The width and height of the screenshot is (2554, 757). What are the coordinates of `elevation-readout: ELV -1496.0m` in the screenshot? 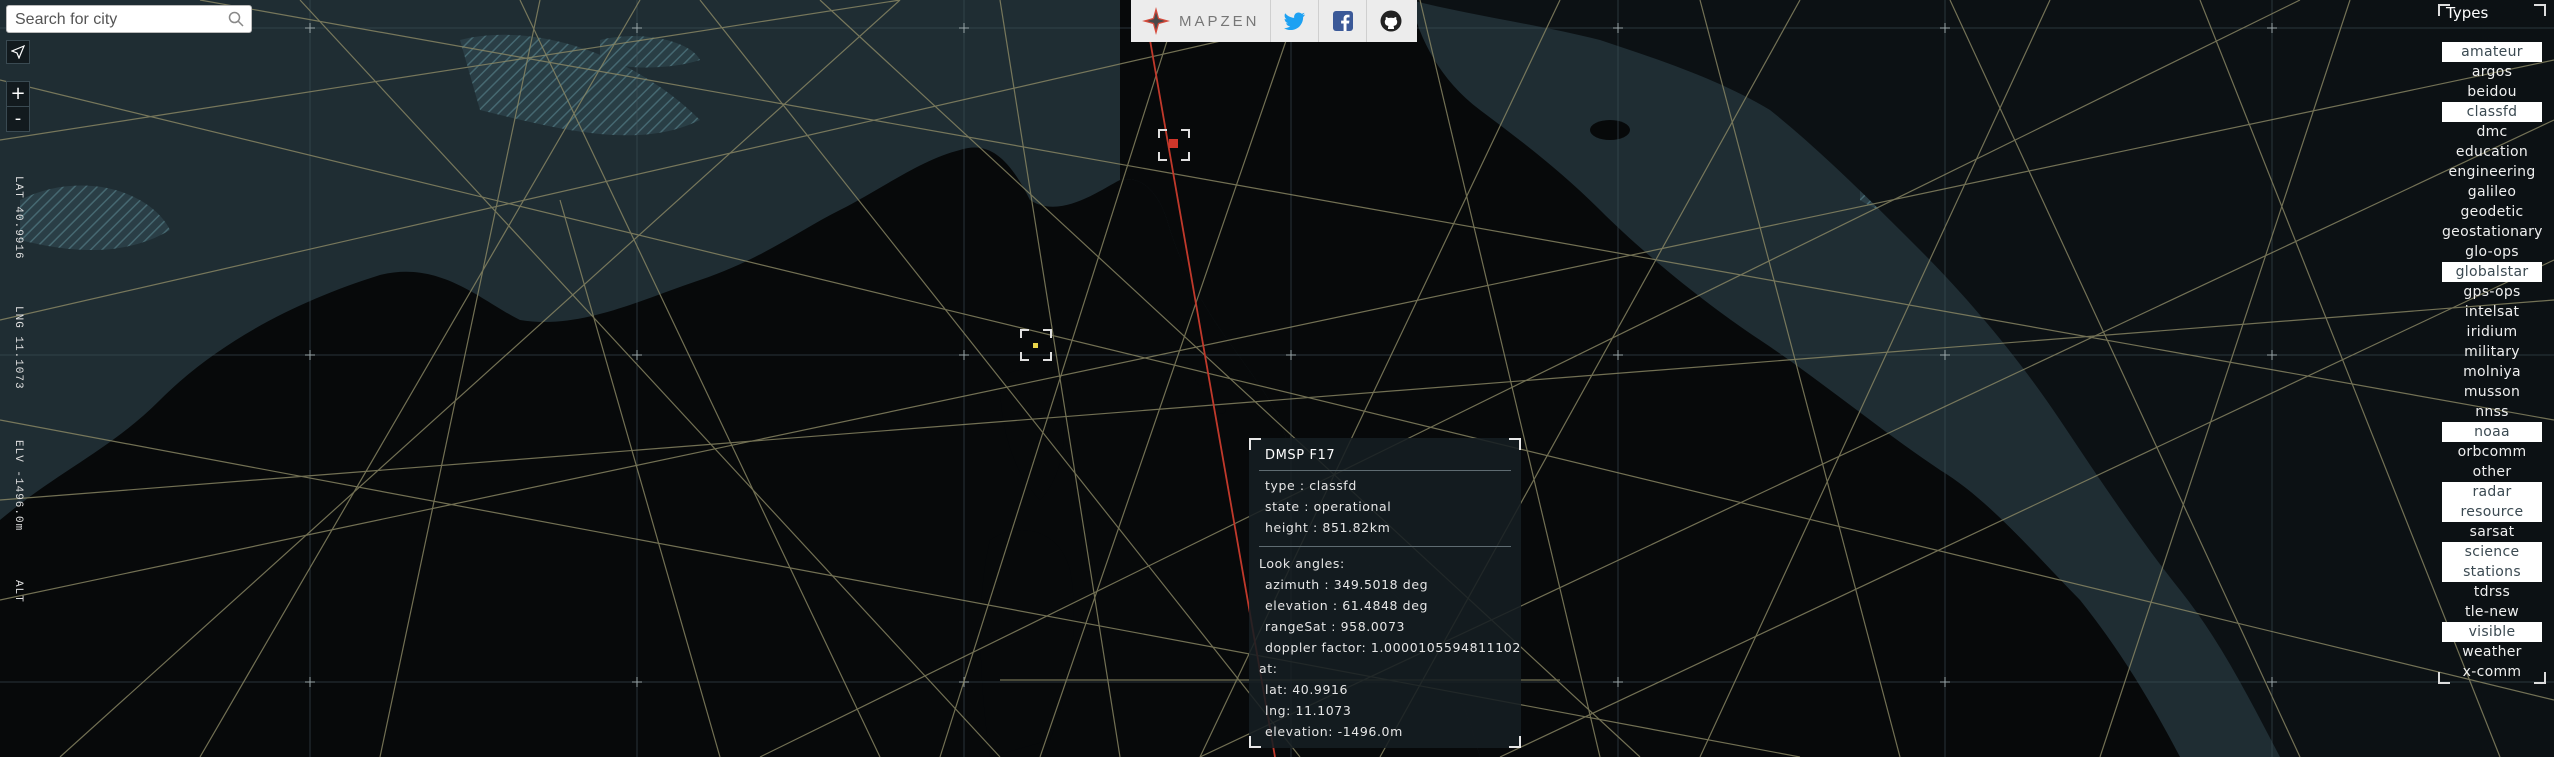 It's located at (18, 486).